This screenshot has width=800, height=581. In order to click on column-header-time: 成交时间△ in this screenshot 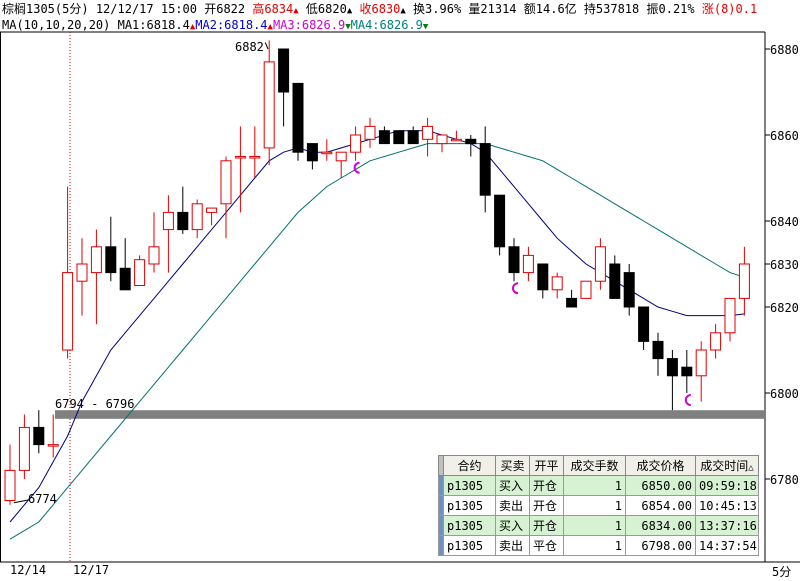, I will do `click(727, 465)`.